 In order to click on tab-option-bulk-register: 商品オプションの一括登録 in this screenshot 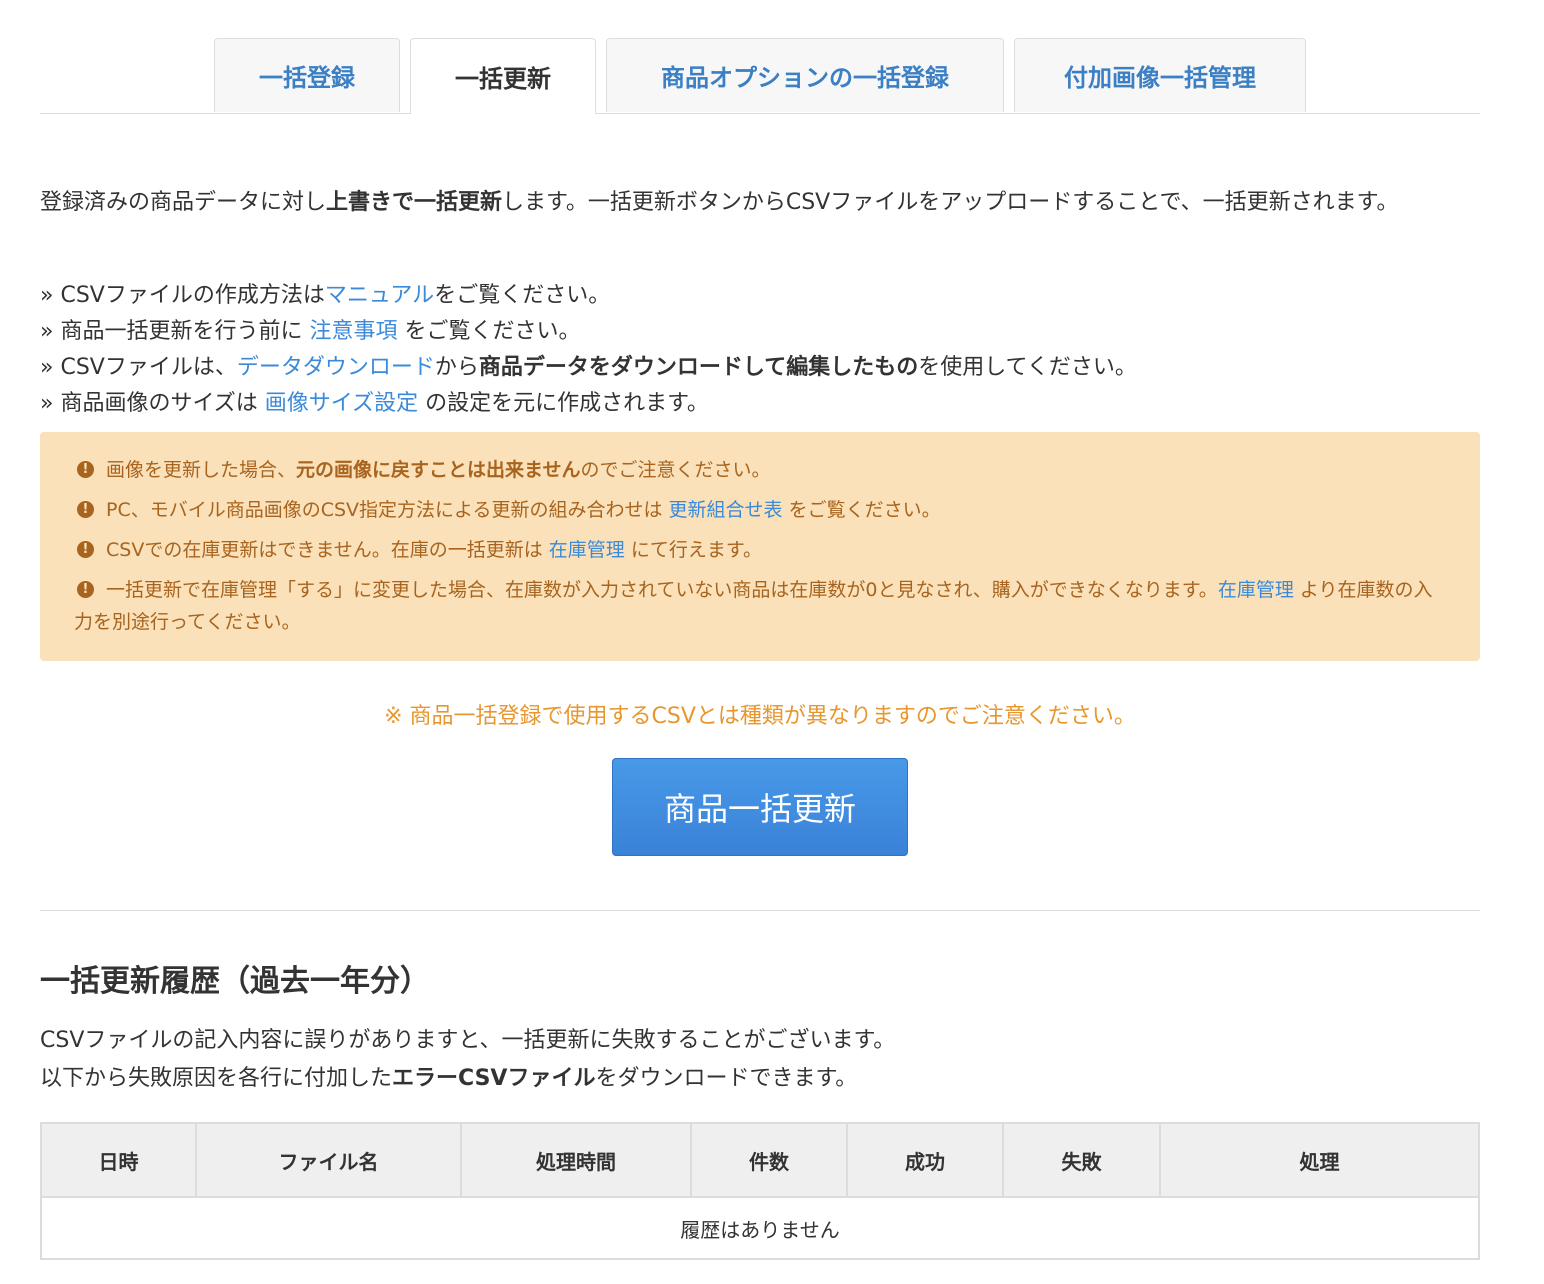, I will do `click(805, 75)`.